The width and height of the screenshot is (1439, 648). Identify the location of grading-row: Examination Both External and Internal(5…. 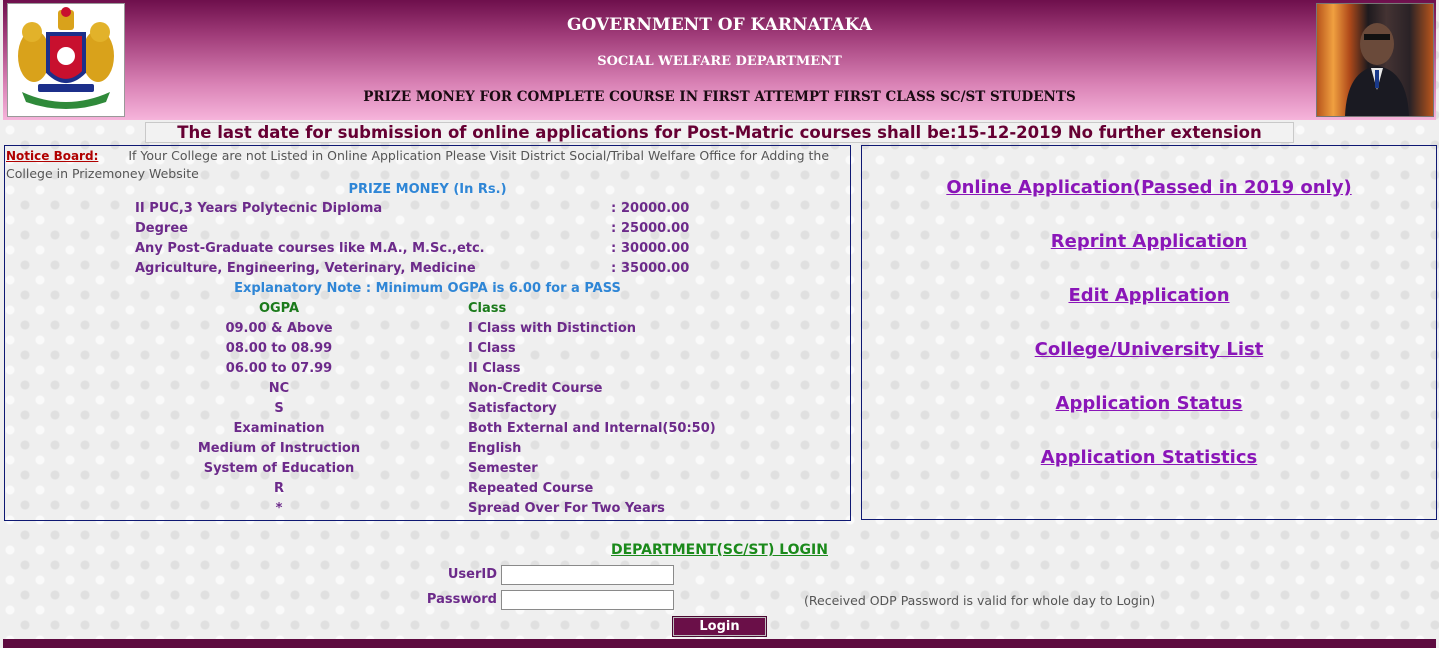
(427, 431).